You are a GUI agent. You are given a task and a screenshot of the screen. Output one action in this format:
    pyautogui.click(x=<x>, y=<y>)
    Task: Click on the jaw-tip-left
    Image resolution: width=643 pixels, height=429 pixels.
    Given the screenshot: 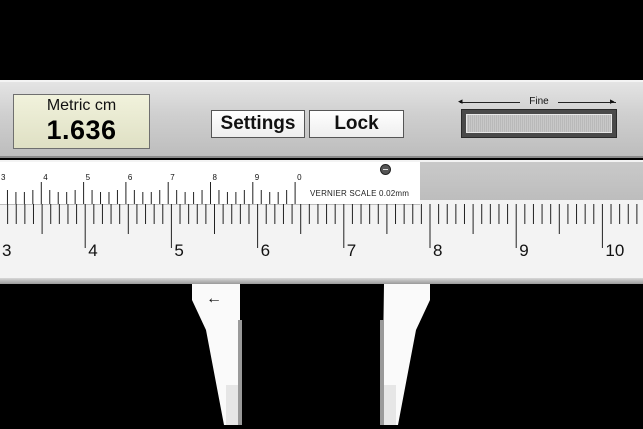 What is the action you would take?
    pyautogui.click(x=232, y=405)
    